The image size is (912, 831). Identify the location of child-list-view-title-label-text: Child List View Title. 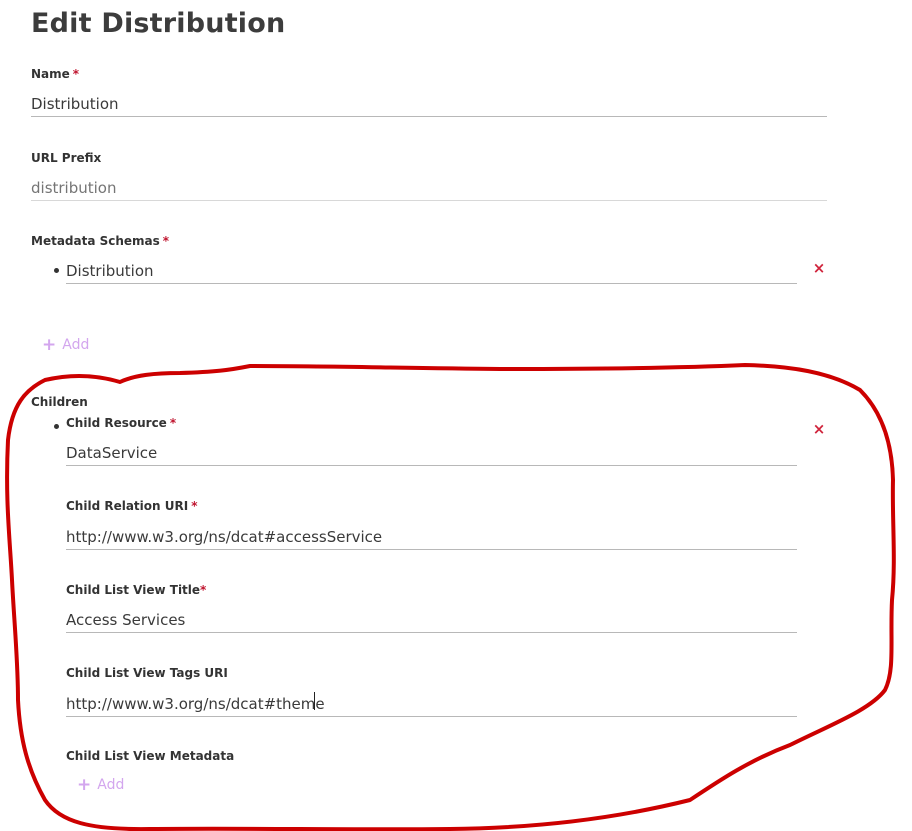
(133, 590).